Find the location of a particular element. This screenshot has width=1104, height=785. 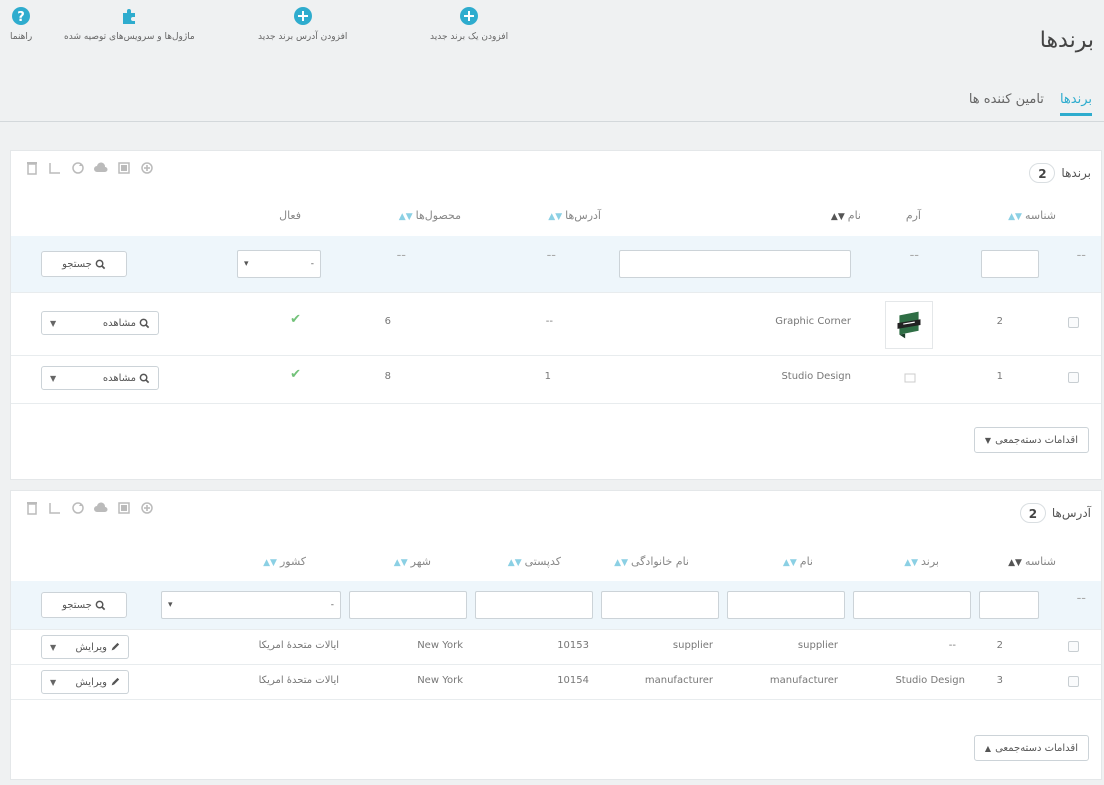

col-addresses: آدرس‌ها▼▲ is located at coordinates (574, 215).